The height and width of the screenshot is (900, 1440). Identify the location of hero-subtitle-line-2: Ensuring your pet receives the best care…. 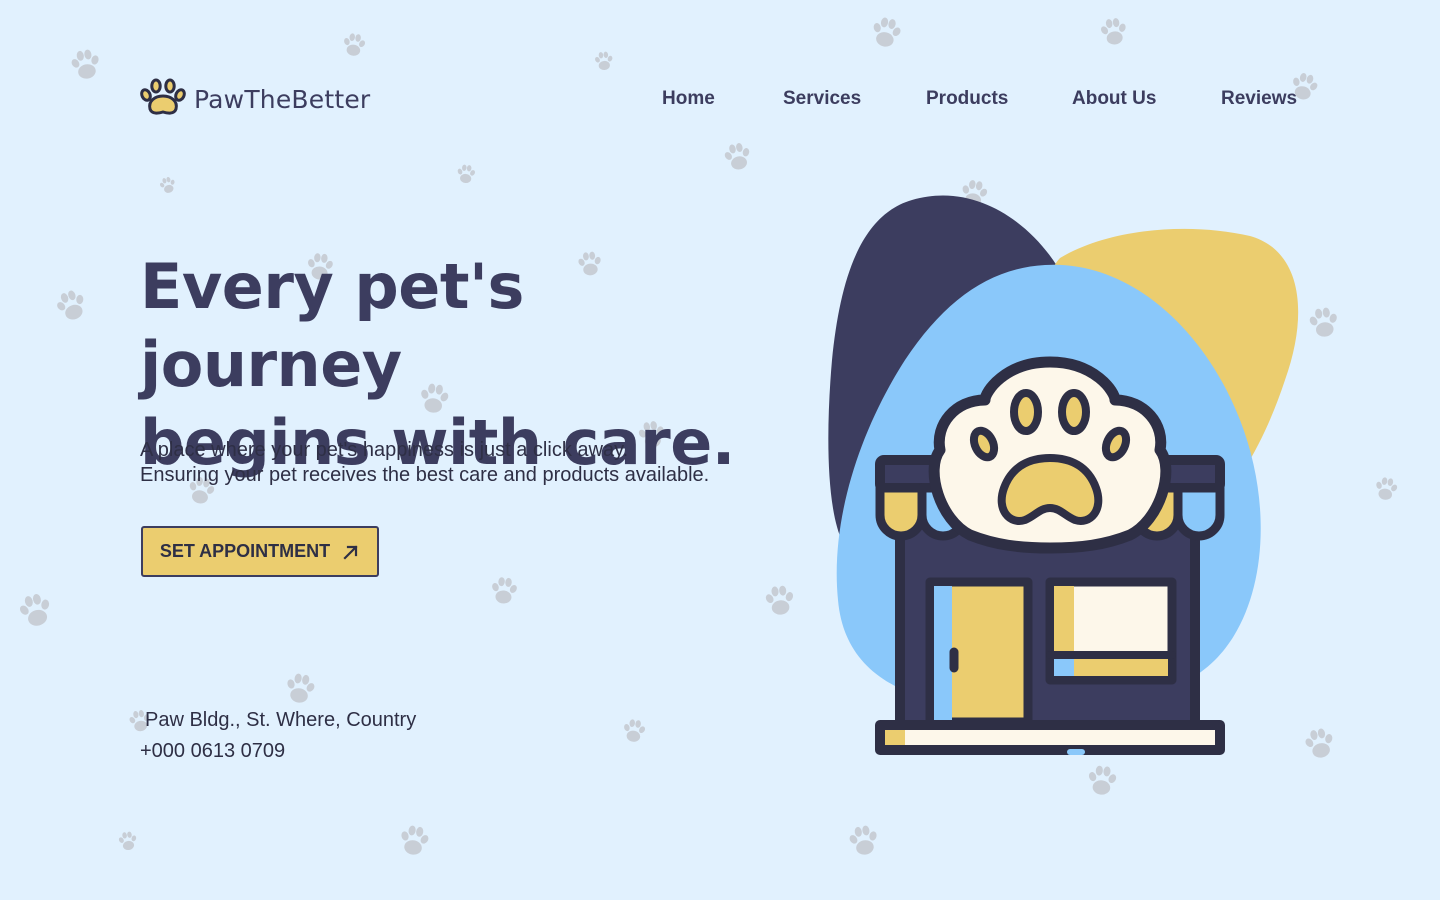
(425, 475).